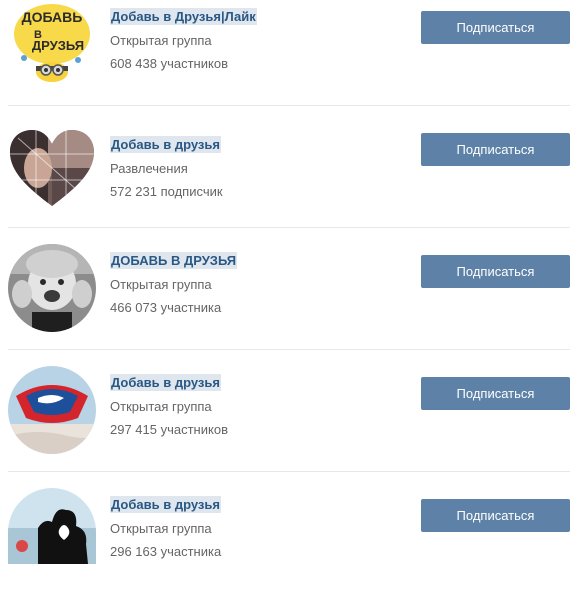 The width and height of the screenshot is (585, 610). Describe the element at coordinates (52, 410) in the screenshot. I see `group-avatar-superman-photo` at that location.